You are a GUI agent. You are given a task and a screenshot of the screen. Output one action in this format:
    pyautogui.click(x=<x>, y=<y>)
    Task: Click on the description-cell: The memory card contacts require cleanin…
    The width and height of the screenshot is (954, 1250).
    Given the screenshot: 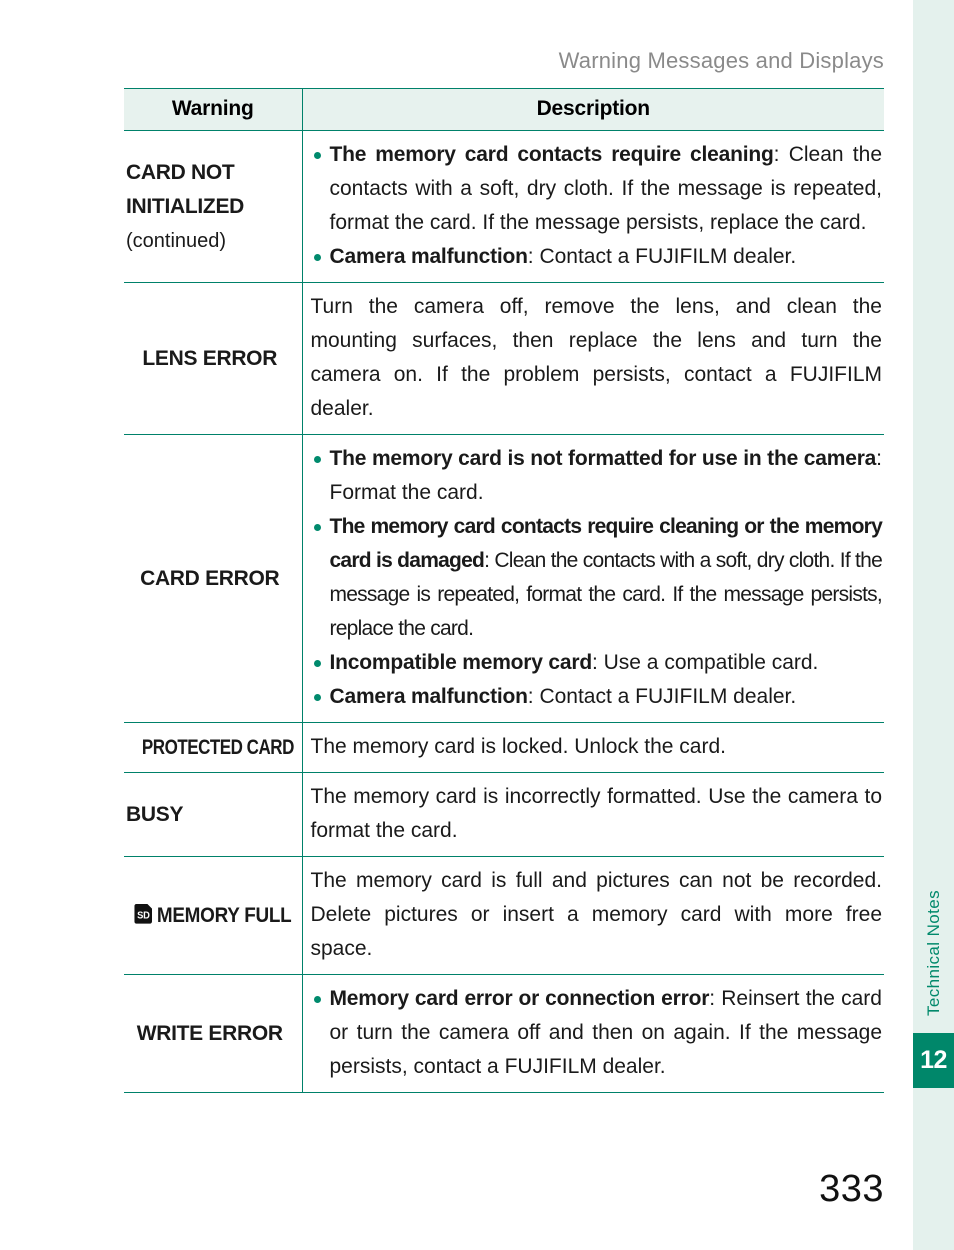 What is the action you would take?
    pyautogui.click(x=593, y=207)
    